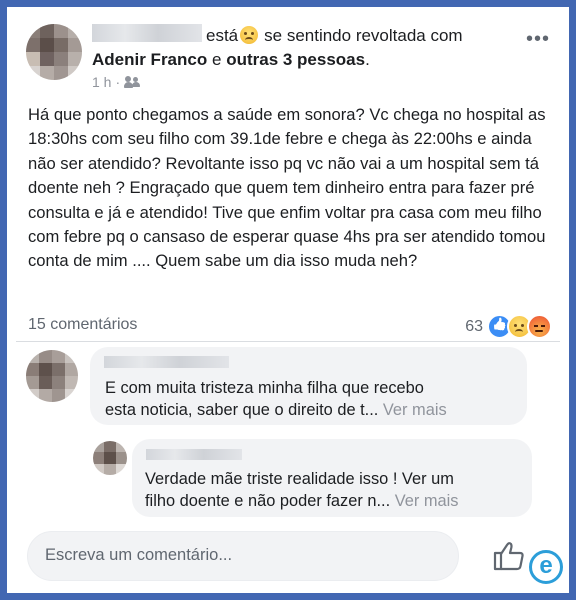  I want to click on reply-author-redacted, so click(194, 454).